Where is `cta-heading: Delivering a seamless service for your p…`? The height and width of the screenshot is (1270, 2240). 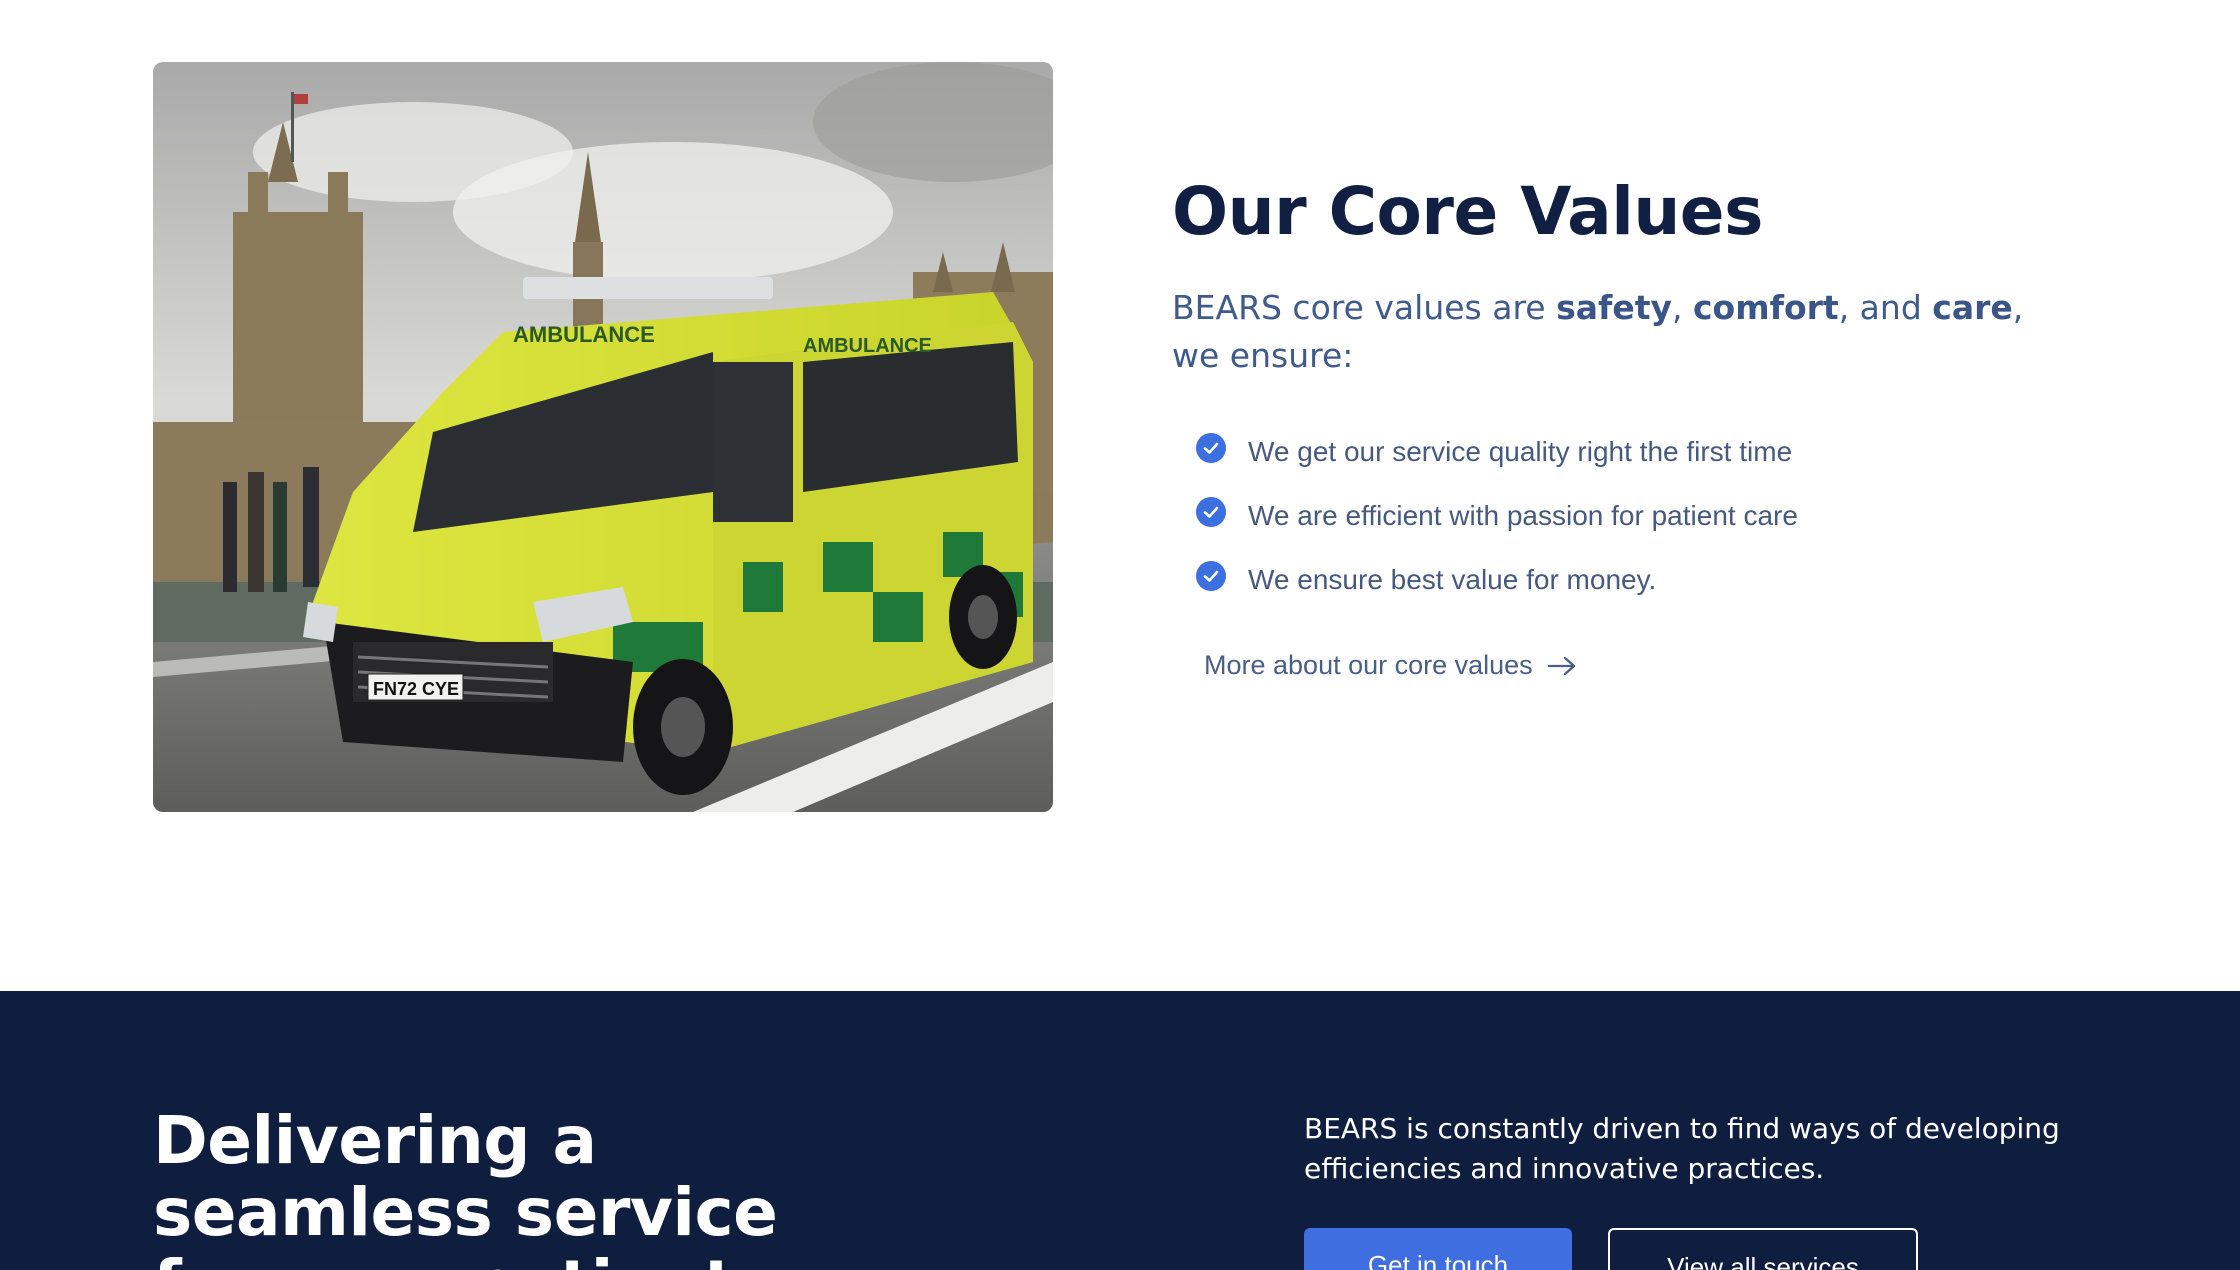 cta-heading: Delivering a seamless service for your p… is located at coordinates (465, 1186).